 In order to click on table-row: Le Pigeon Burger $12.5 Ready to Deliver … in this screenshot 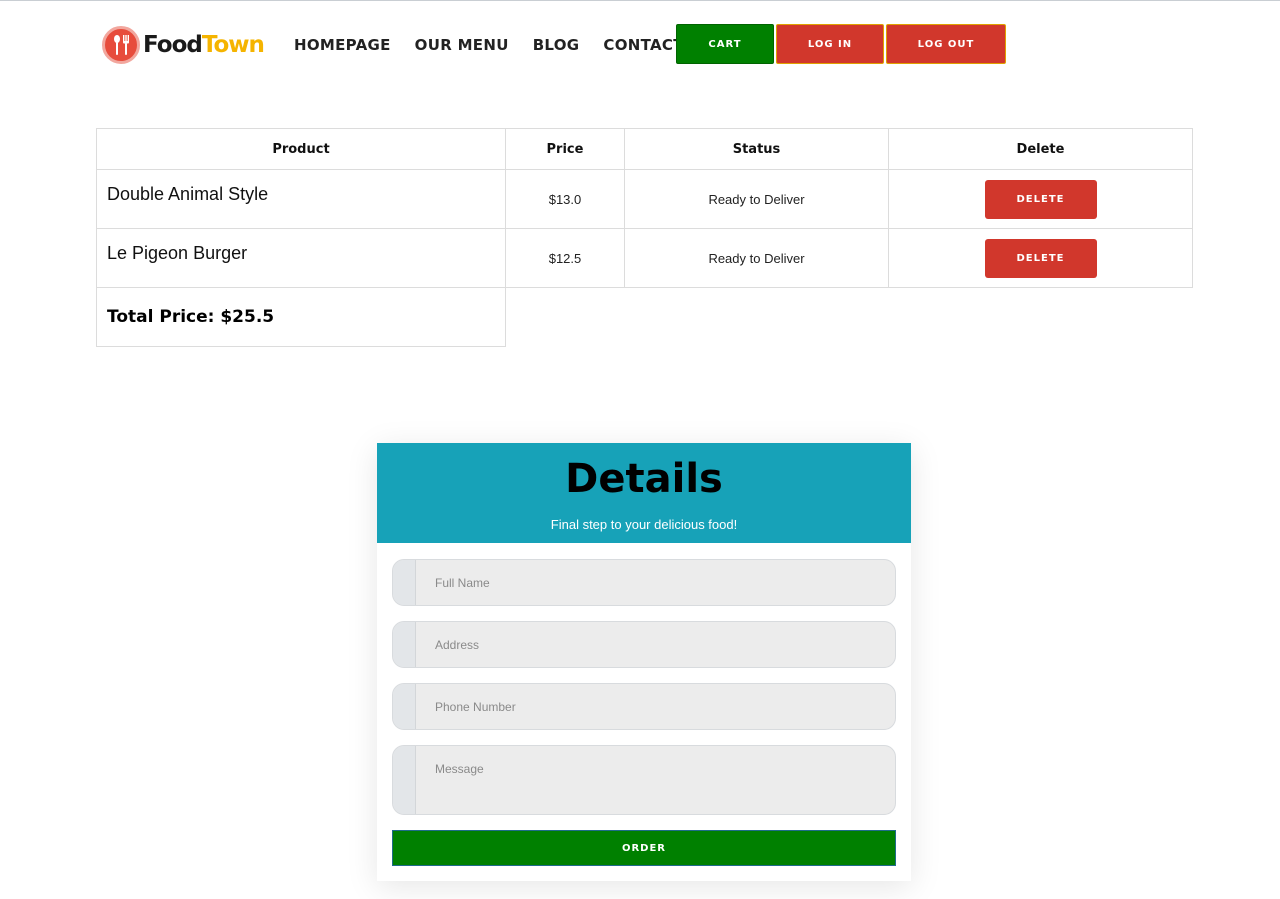, I will do `click(644, 258)`.